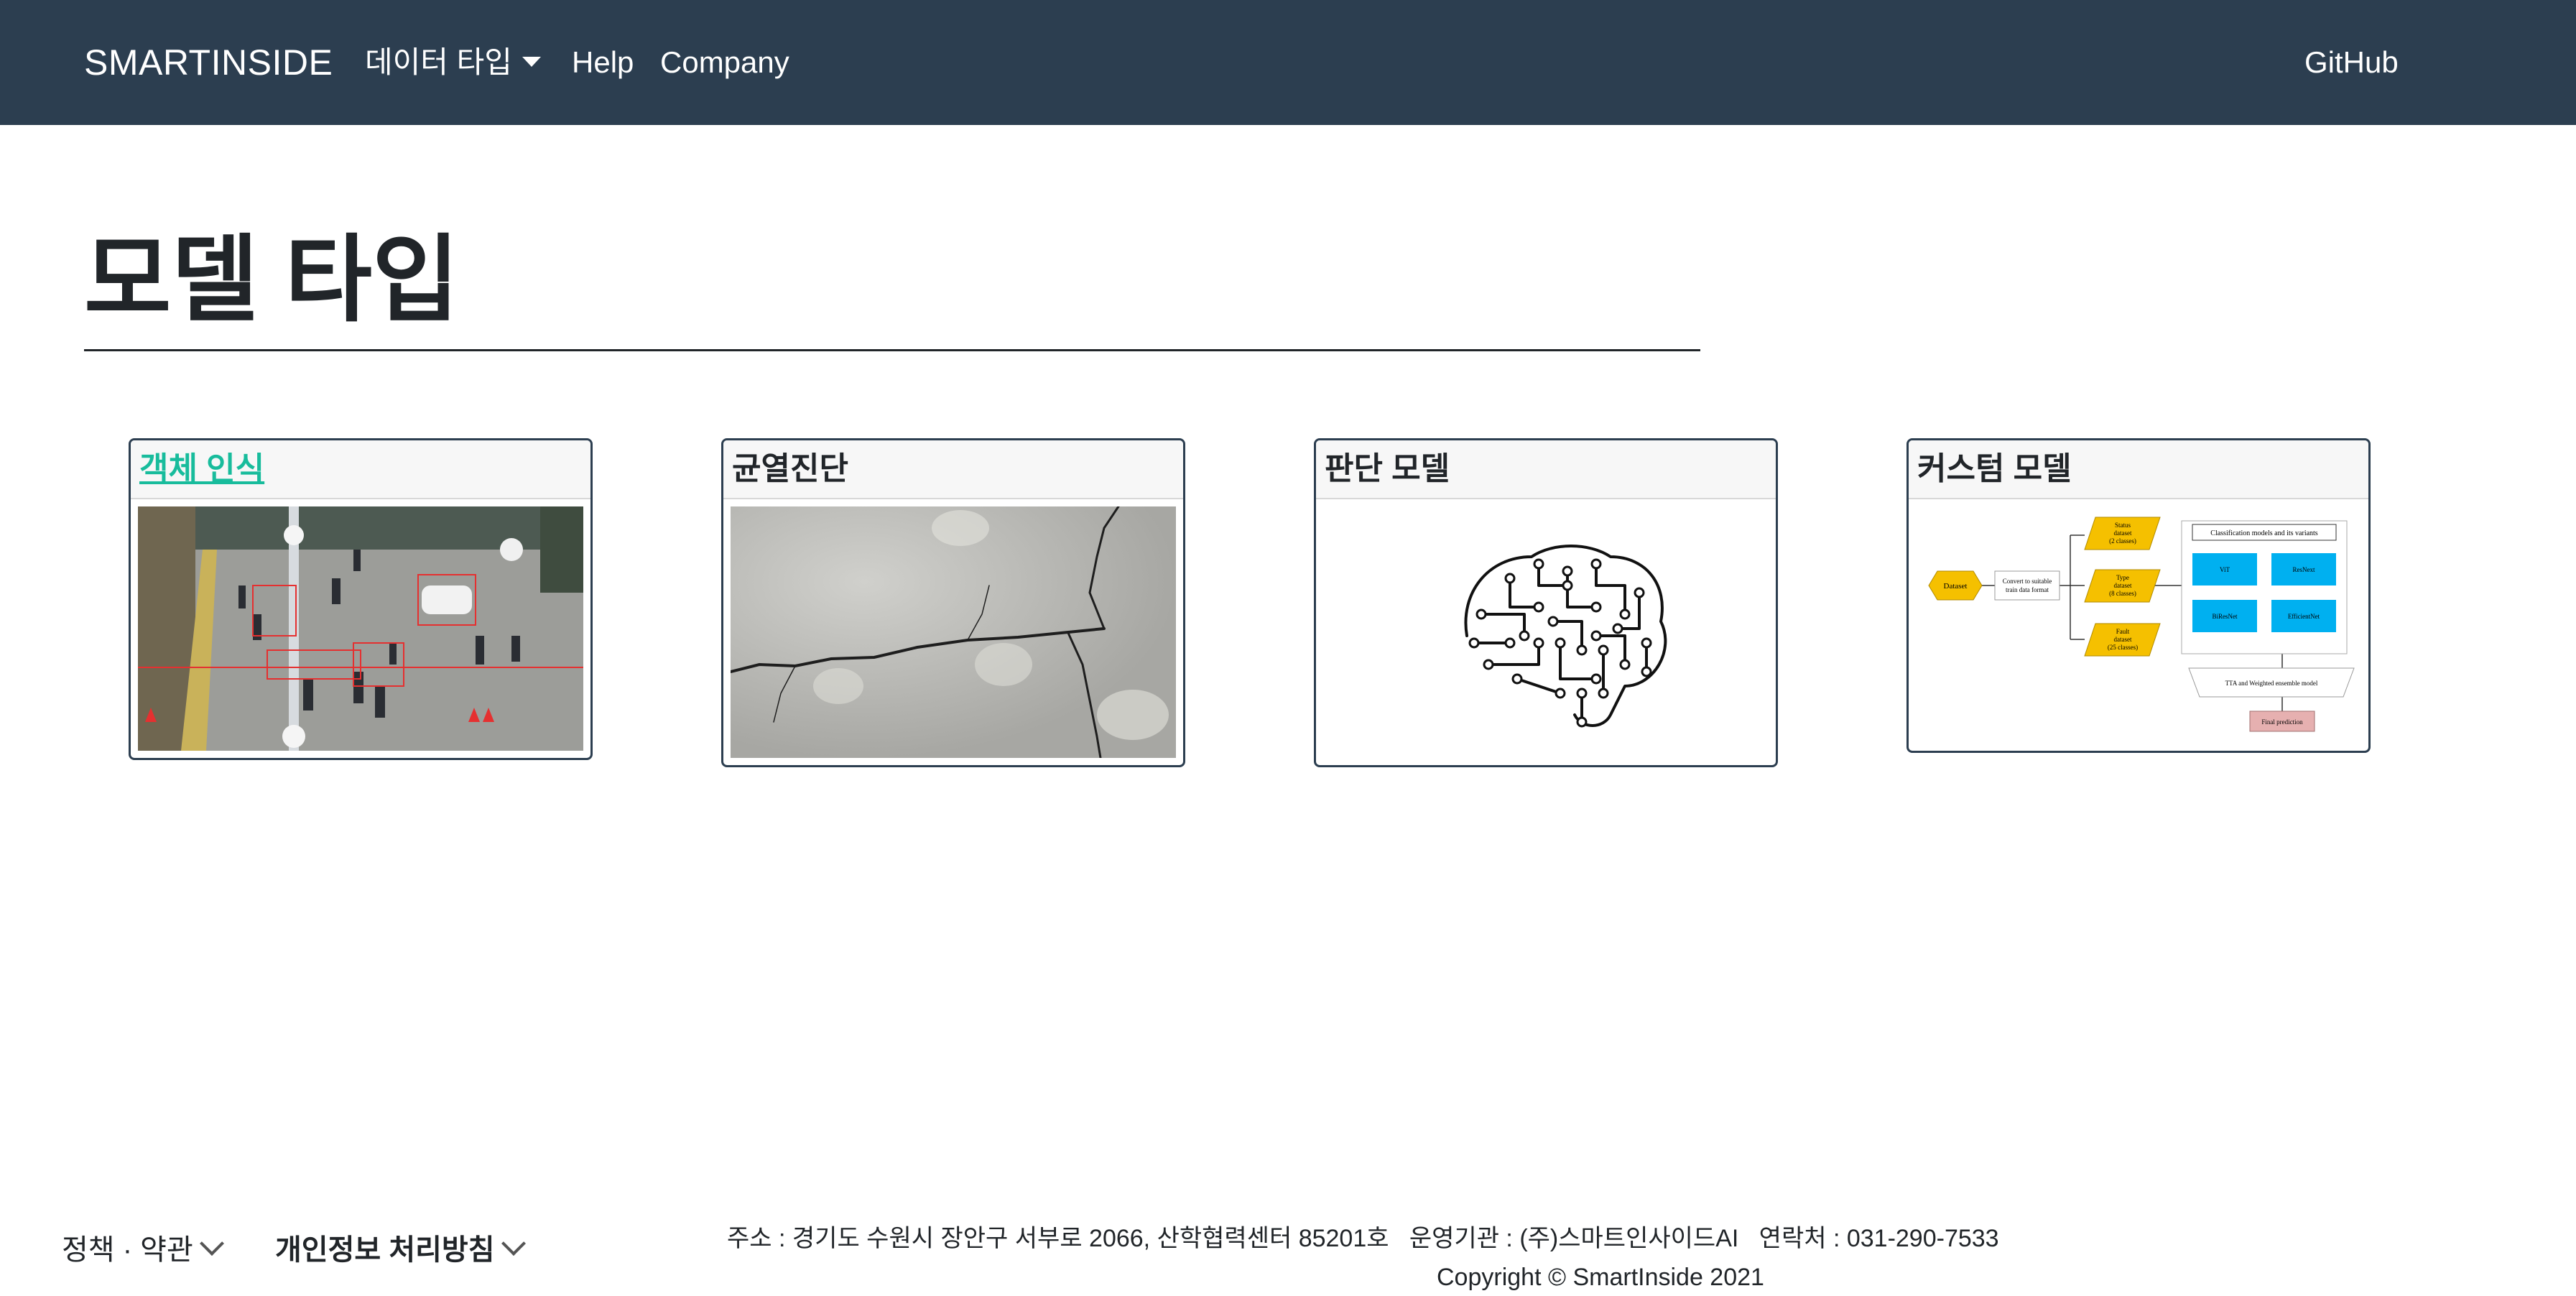  I want to click on svg-text: EfficientNet, so click(2304, 616).